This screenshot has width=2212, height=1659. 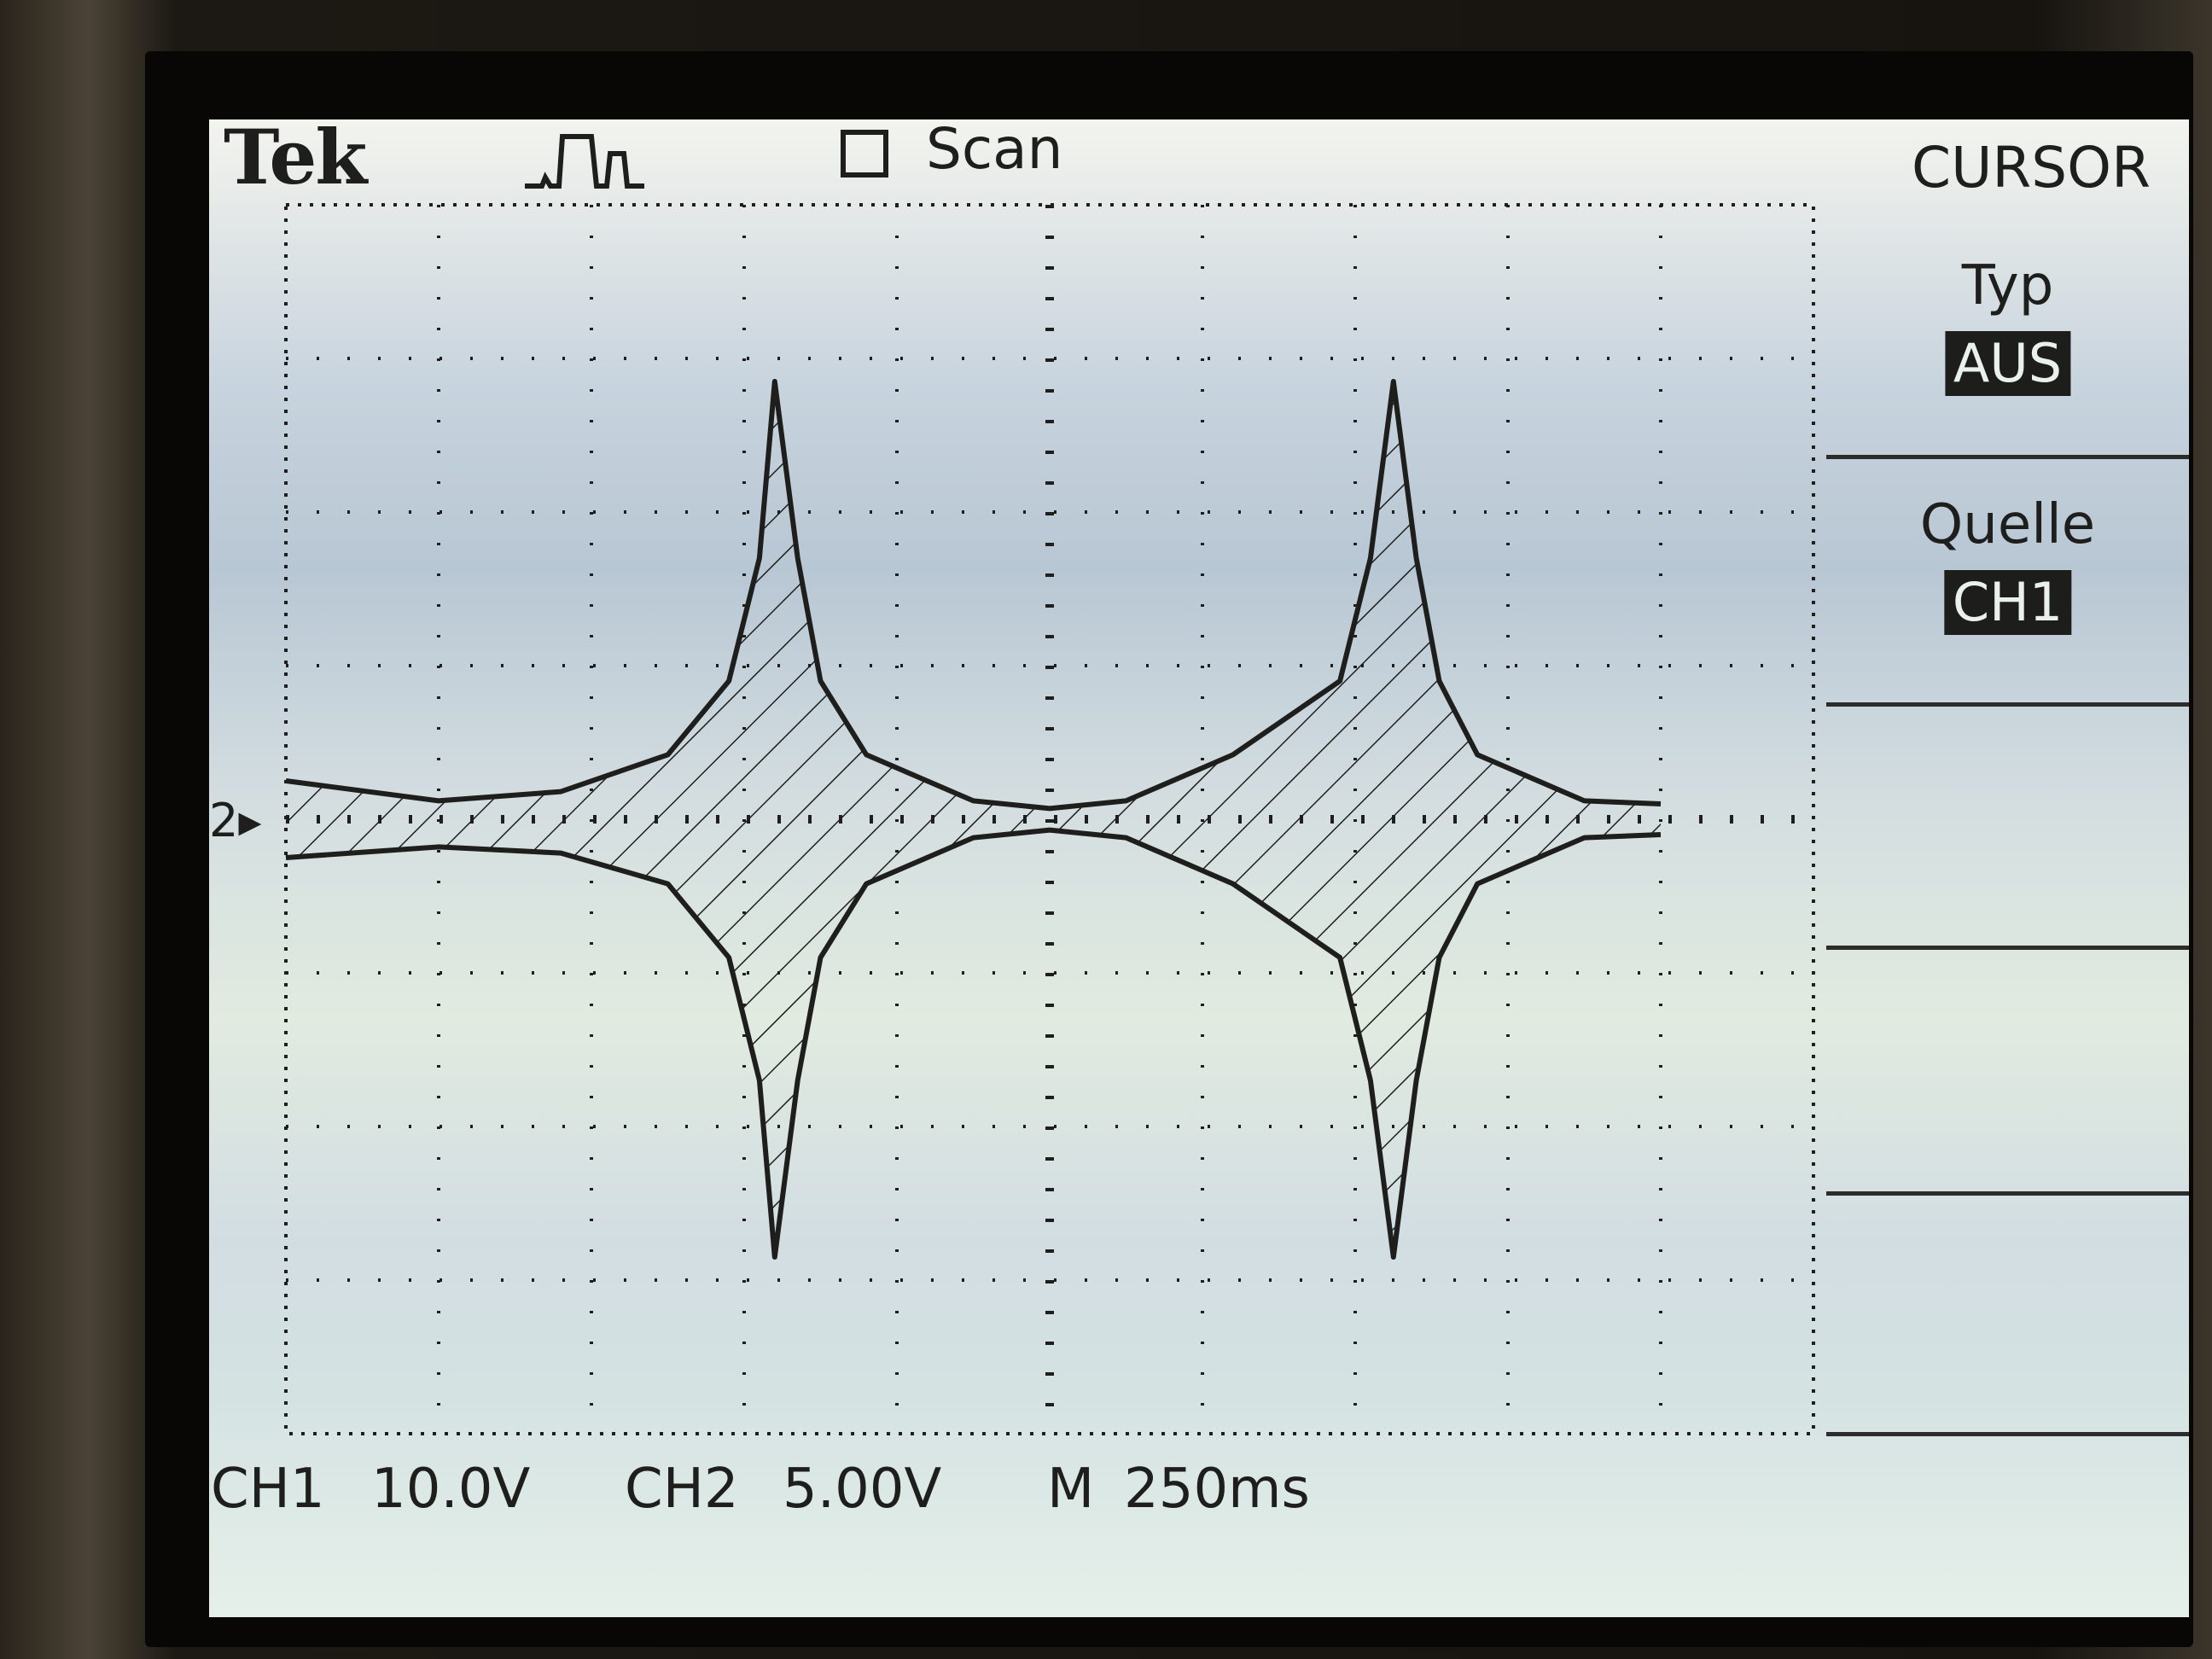 I want to click on side-menu-slot-type: Typ AUS, so click(x=2007, y=333).